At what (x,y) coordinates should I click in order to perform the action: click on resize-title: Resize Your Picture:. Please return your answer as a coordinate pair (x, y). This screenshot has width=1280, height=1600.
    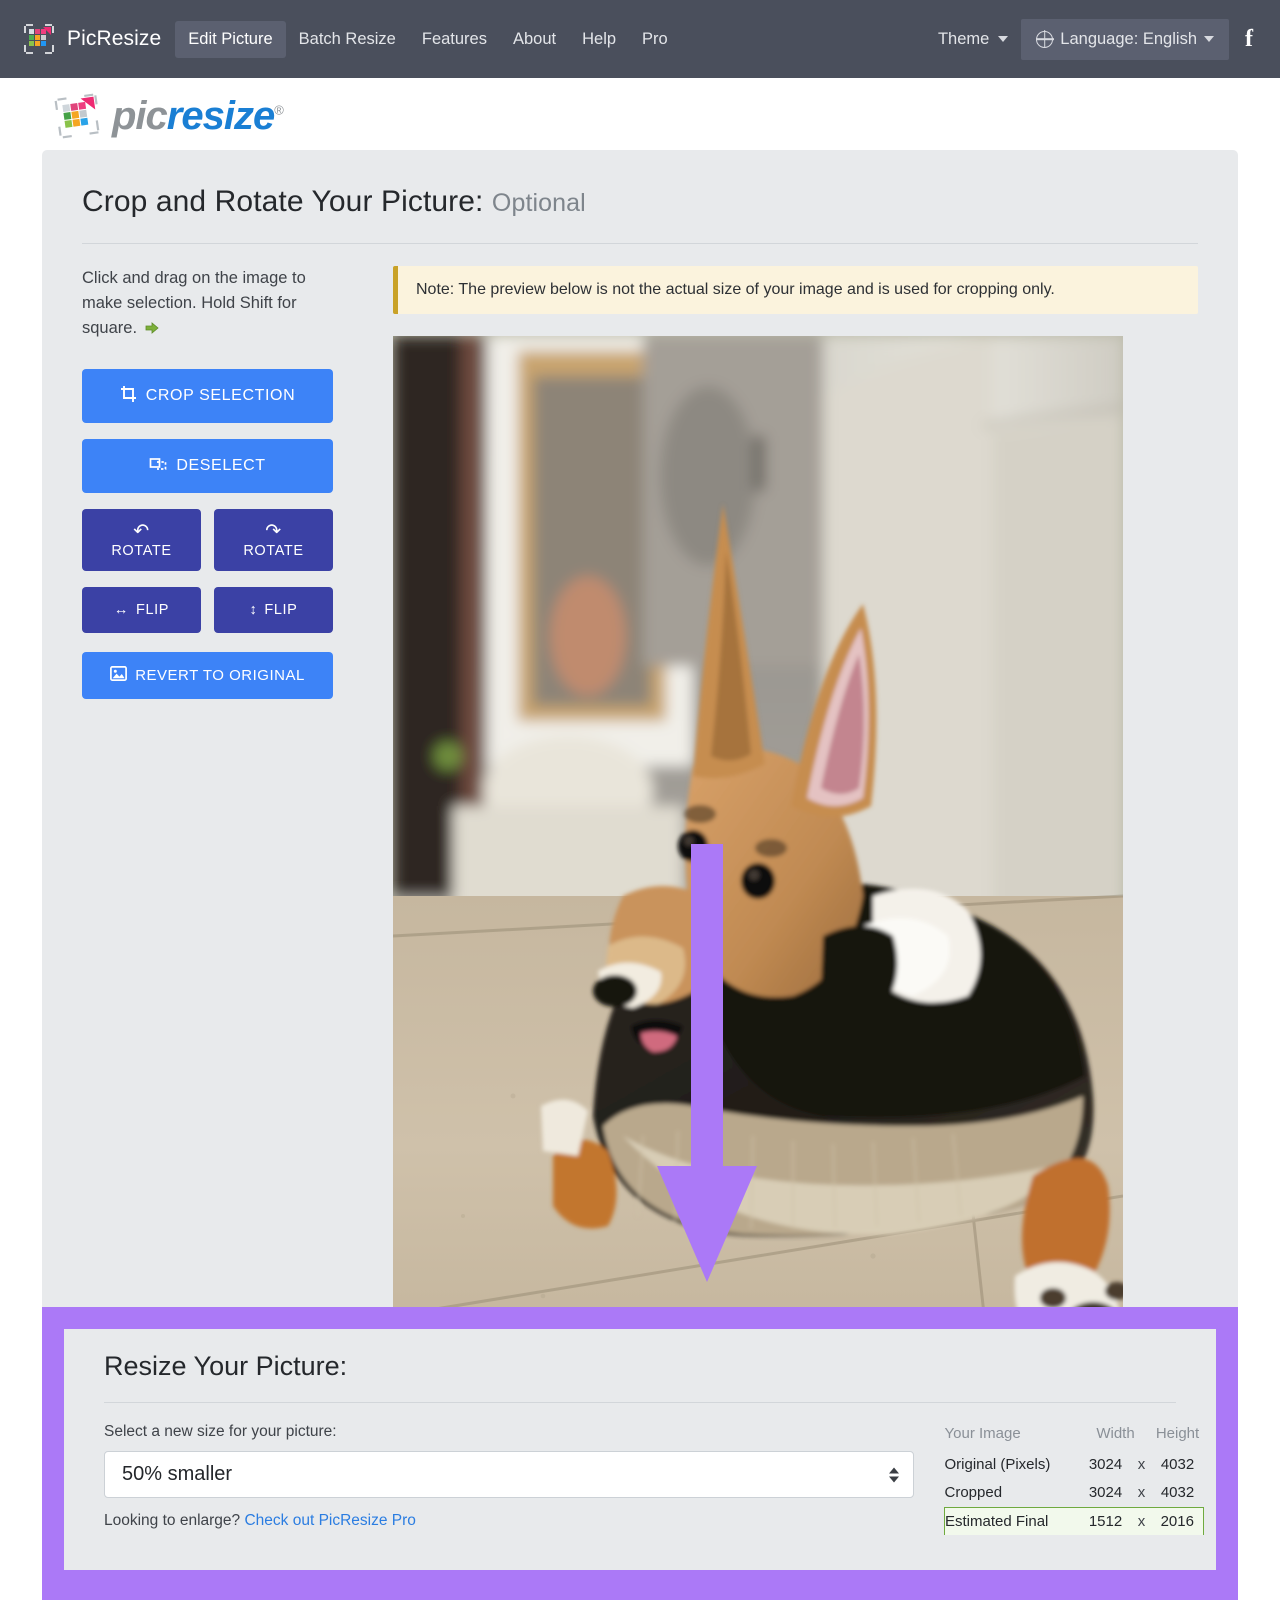
    Looking at the image, I should click on (226, 1366).